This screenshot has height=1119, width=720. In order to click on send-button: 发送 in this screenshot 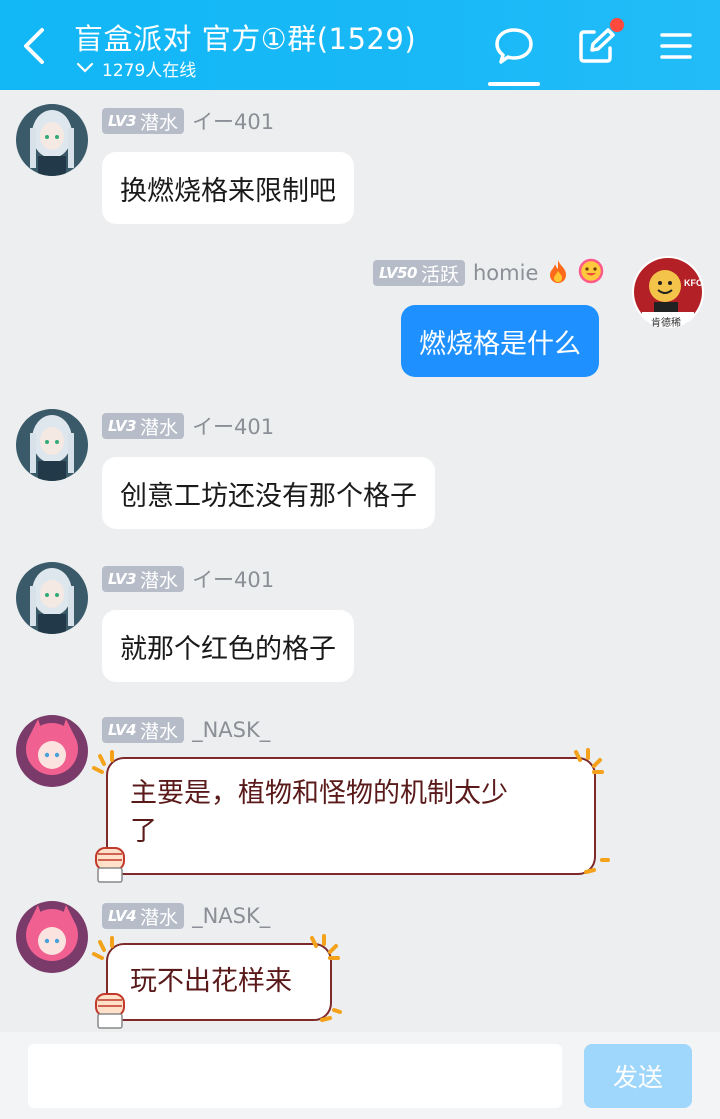, I will do `click(638, 1076)`.